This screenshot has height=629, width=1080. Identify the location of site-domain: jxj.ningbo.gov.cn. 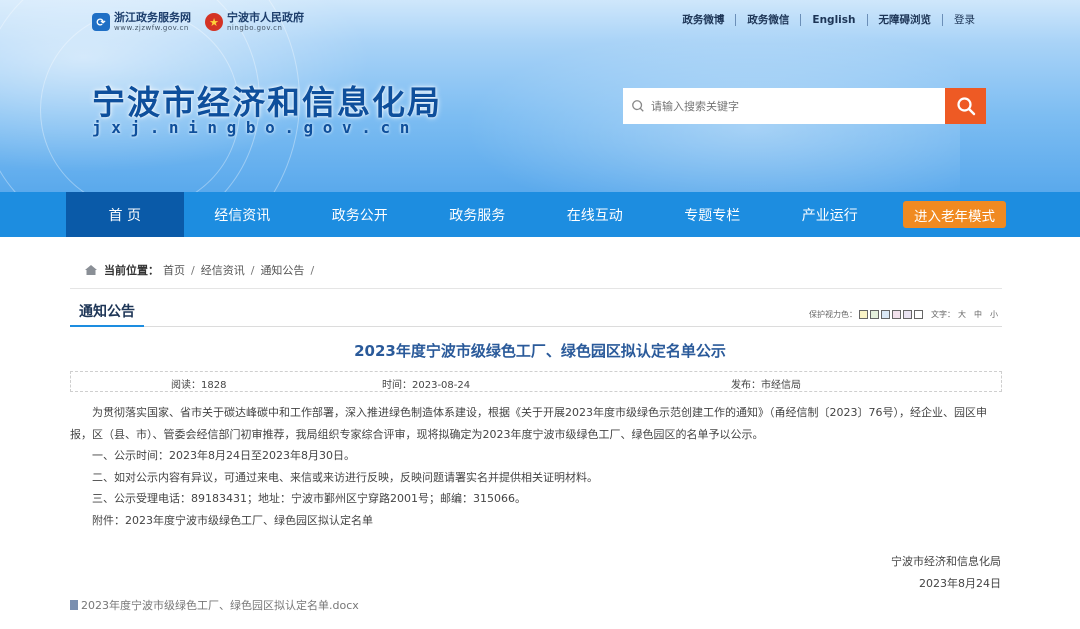
(255, 127).